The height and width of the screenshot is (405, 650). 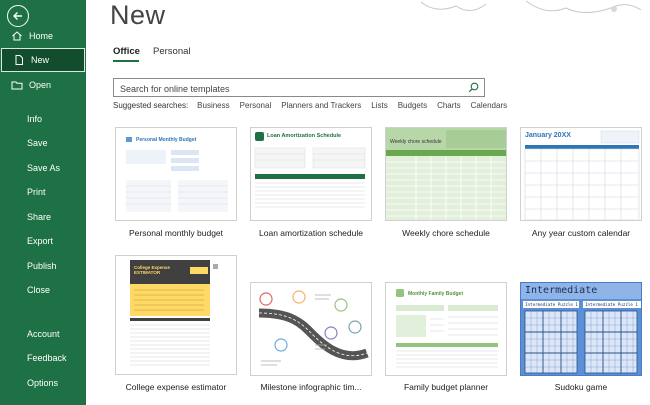 I want to click on folder-icon, so click(x=17, y=85).